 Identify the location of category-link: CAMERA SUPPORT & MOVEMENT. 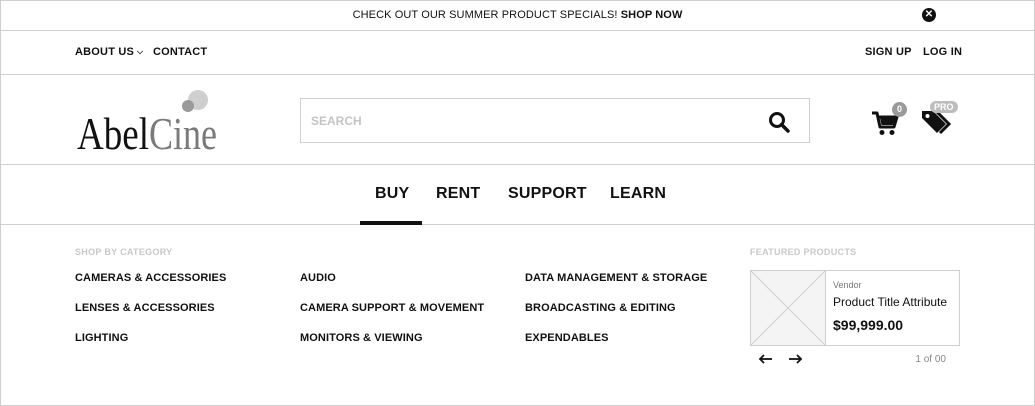
(392, 308).